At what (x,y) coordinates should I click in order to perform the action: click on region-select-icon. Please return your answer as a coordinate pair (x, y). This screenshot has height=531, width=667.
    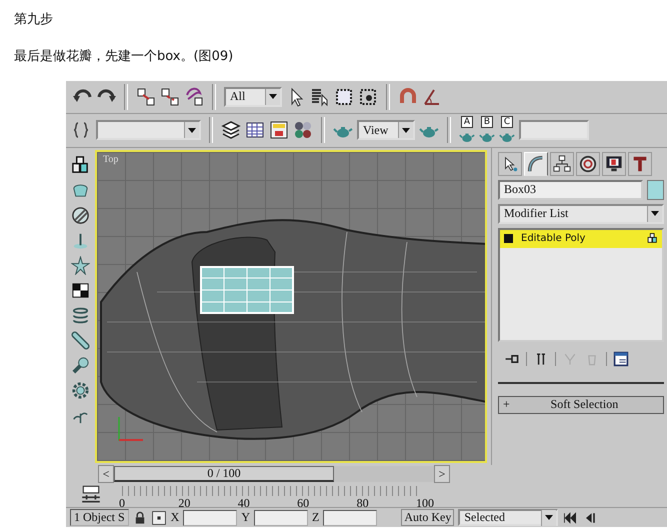
    Looking at the image, I should click on (344, 96).